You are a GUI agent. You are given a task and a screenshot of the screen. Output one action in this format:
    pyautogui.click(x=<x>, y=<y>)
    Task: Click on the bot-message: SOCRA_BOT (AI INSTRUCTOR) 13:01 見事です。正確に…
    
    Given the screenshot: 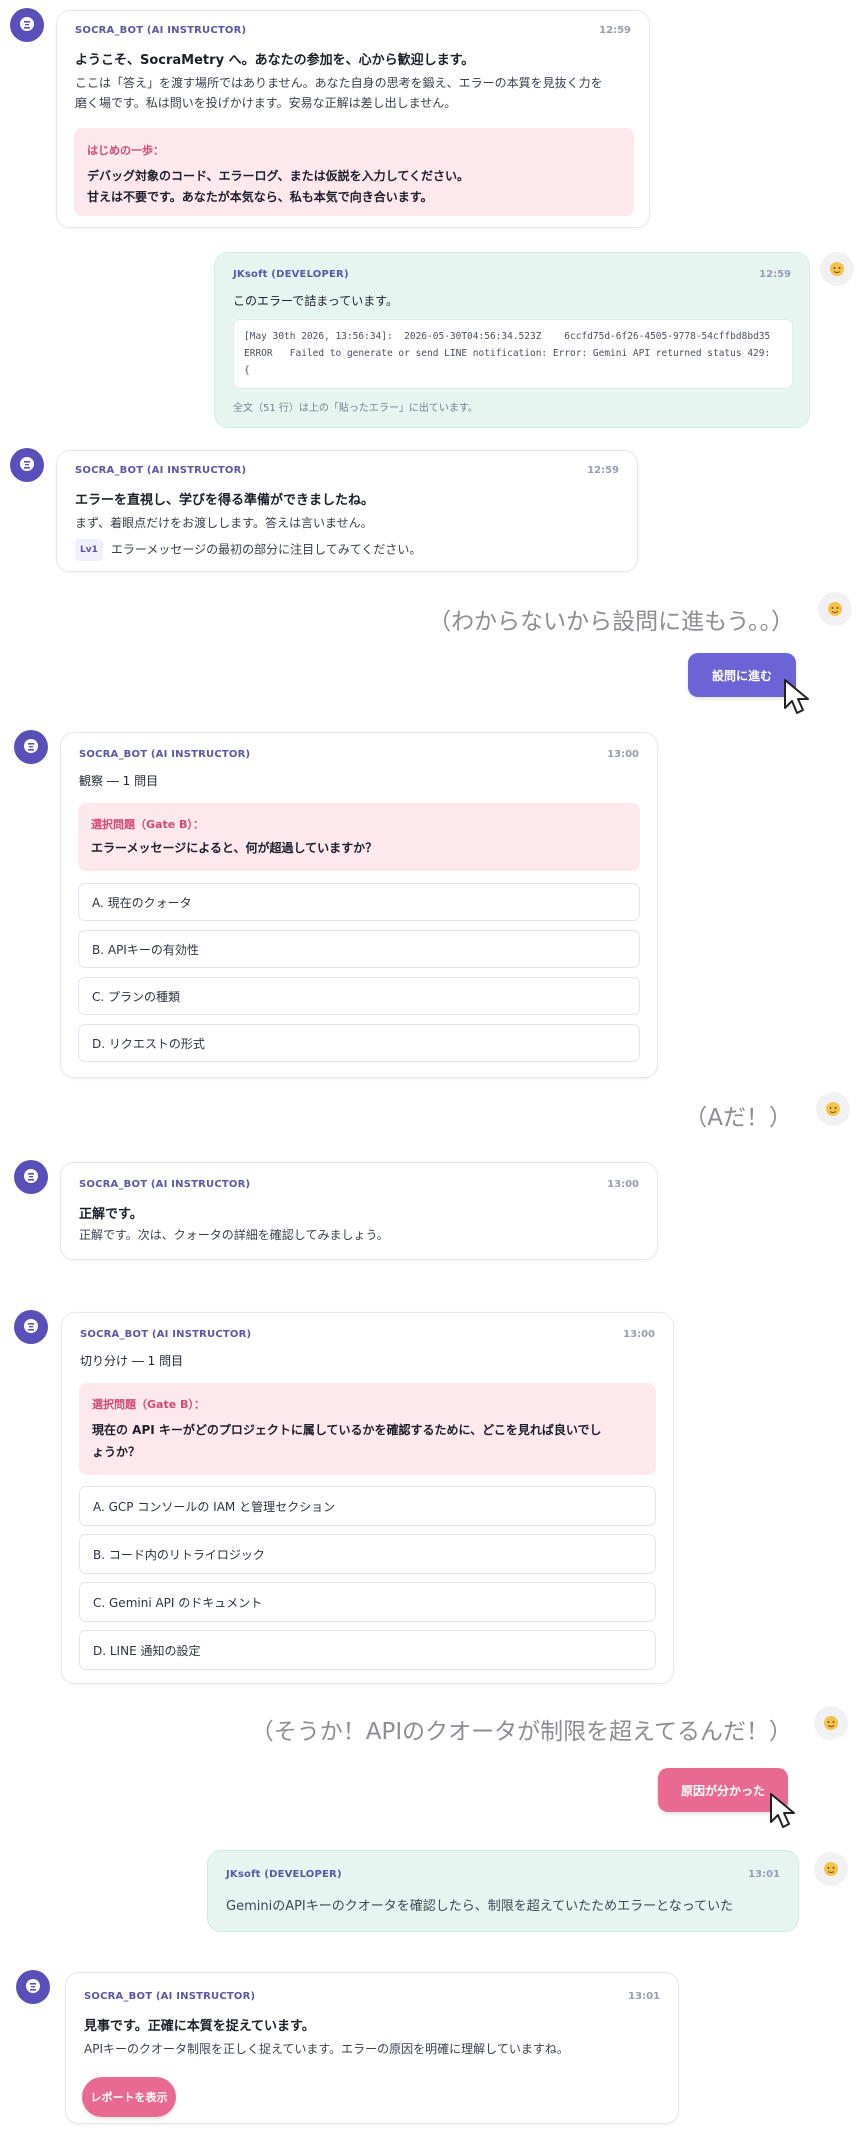 What is the action you would take?
    pyautogui.click(x=372, y=2048)
    